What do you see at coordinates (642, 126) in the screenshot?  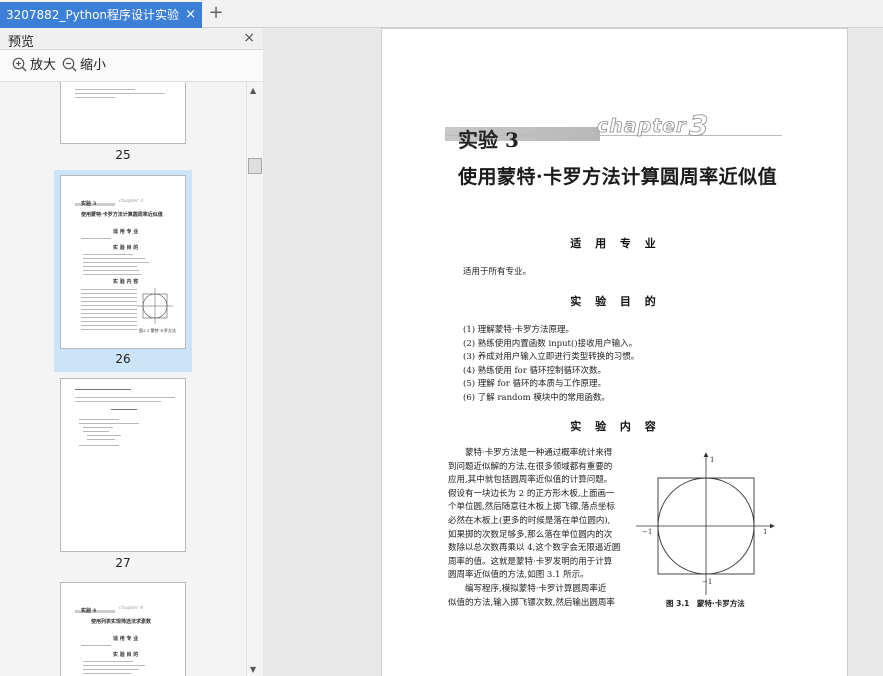 I see `chapter-word: chapter` at bounding box center [642, 126].